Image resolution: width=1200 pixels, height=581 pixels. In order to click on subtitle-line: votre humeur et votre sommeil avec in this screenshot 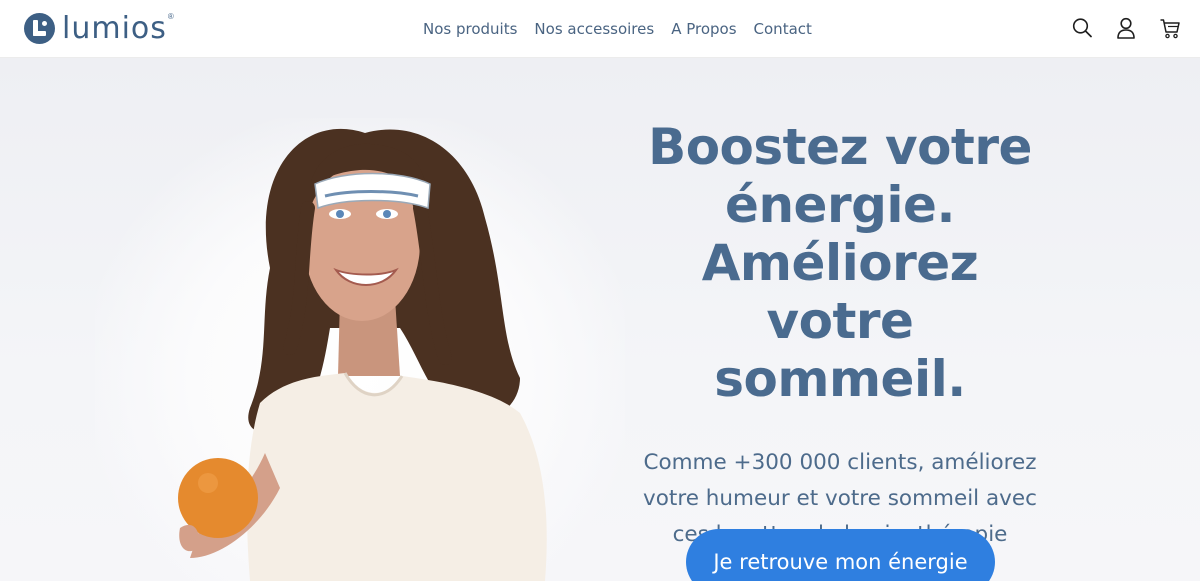, I will do `click(840, 498)`.